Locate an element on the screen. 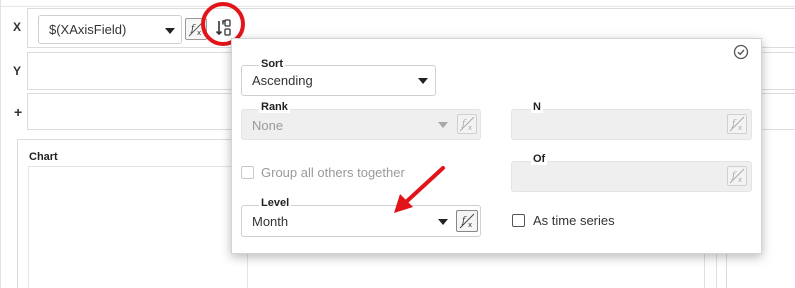 The height and width of the screenshot is (288, 795). of-input is located at coordinates (631, 176).